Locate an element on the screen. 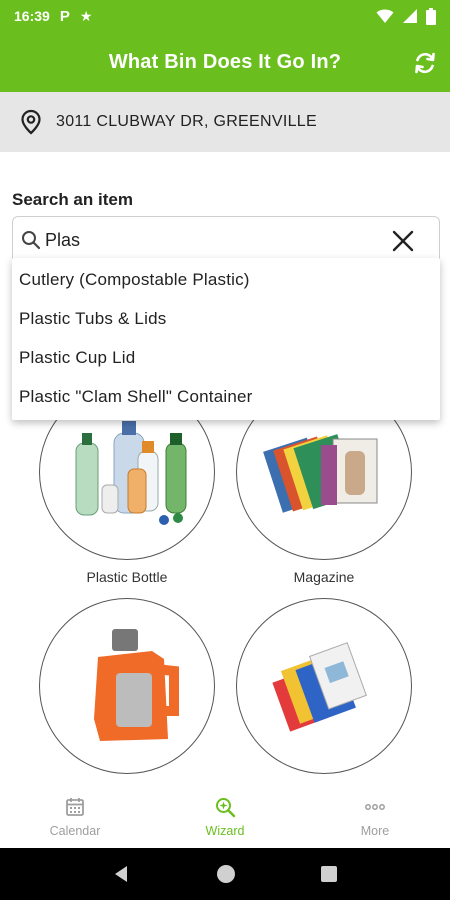 The image size is (450, 900). home-icon is located at coordinates (226, 874).